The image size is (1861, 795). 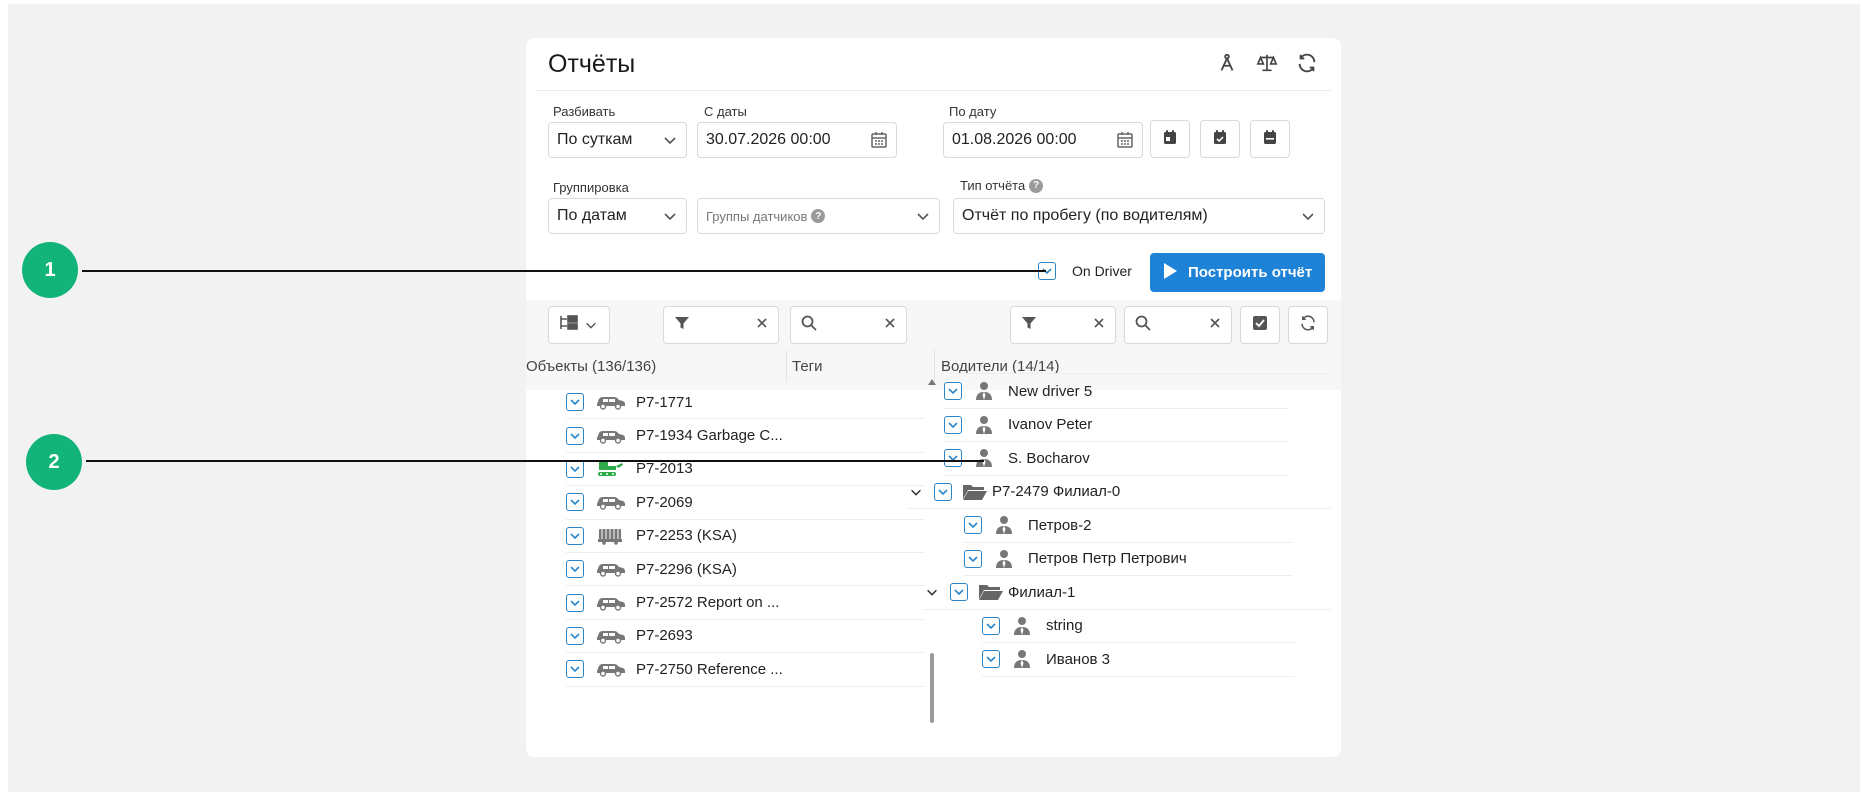 What do you see at coordinates (745, 570) in the screenshot?
I see `list-item: P7-2296 (KSA)` at bounding box center [745, 570].